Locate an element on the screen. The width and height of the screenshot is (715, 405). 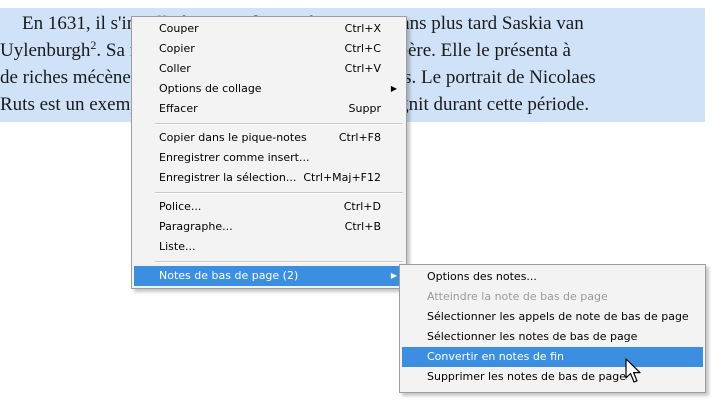
menu-item-shortcut: Ctrl+Maj+F12 is located at coordinates (342, 177).